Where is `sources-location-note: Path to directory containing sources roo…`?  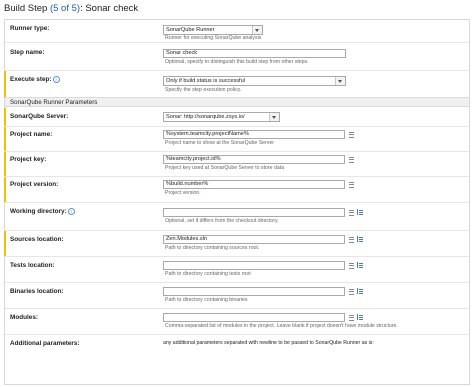 sources-location-note: Path to directory containing sources roo… is located at coordinates (212, 248).